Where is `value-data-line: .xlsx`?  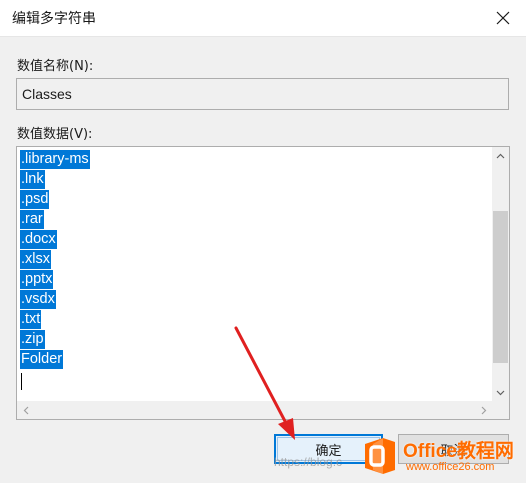
value-data-line: .xlsx is located at coordinates (55, 259).